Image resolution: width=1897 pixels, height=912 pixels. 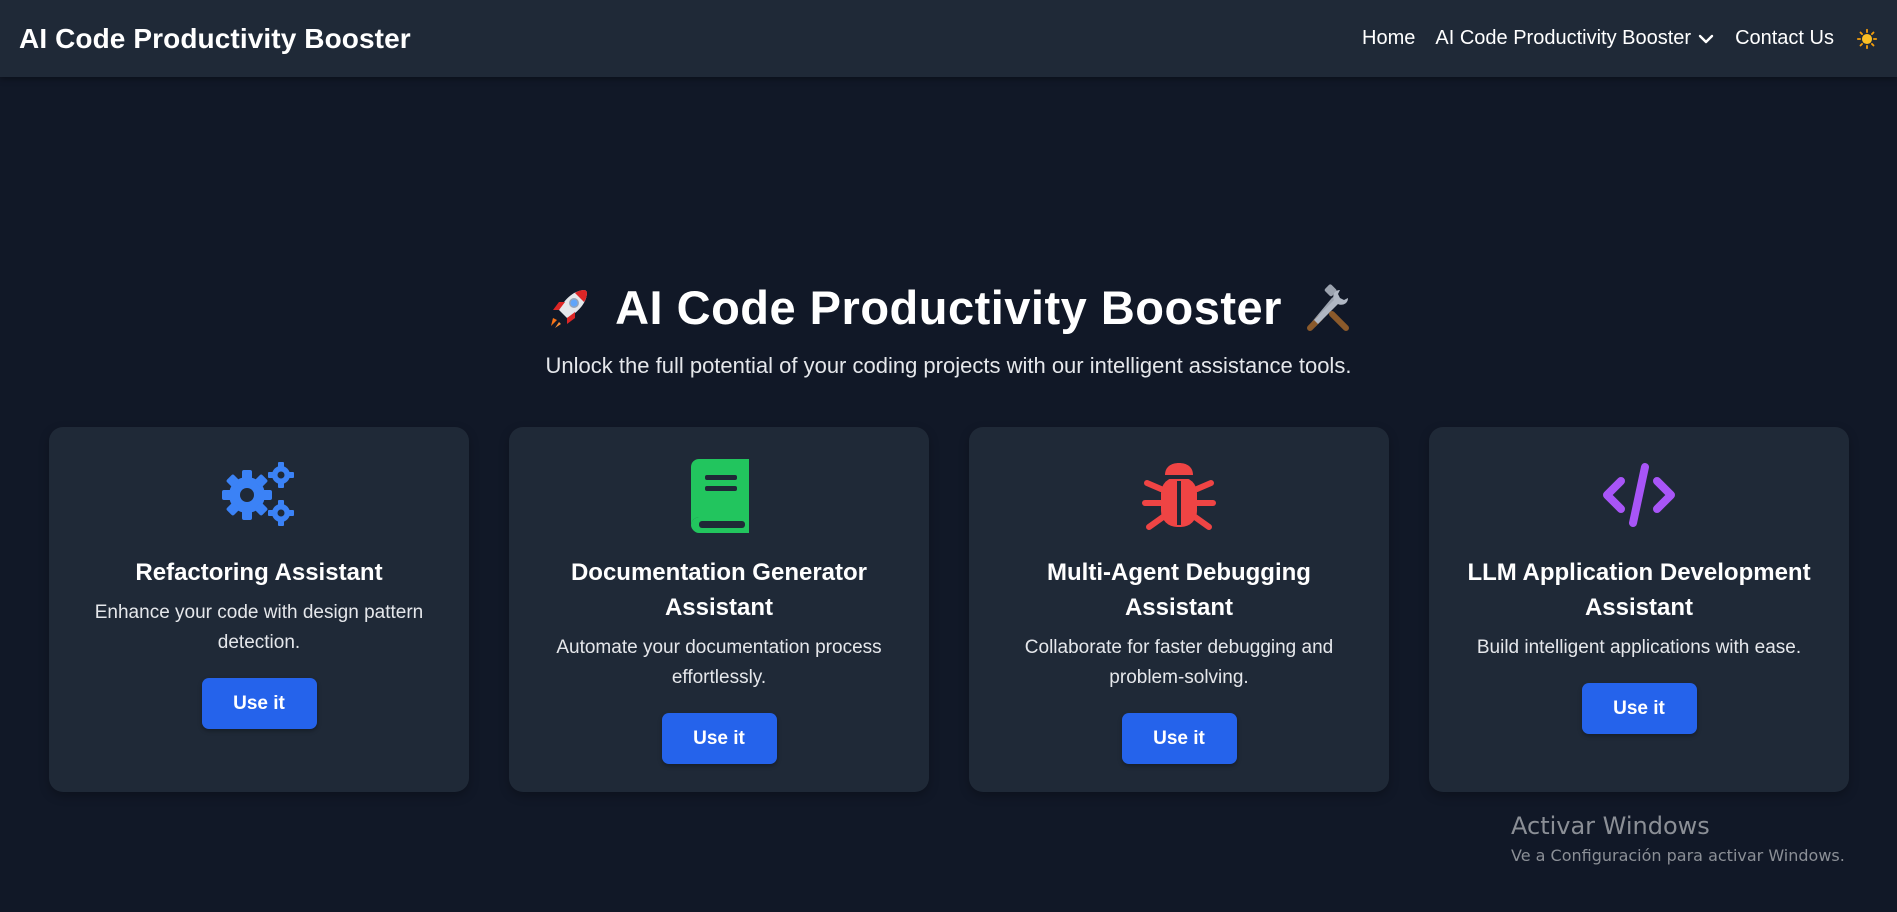 I want to click on chevron-down-icon, so click(x=1706, y=38).